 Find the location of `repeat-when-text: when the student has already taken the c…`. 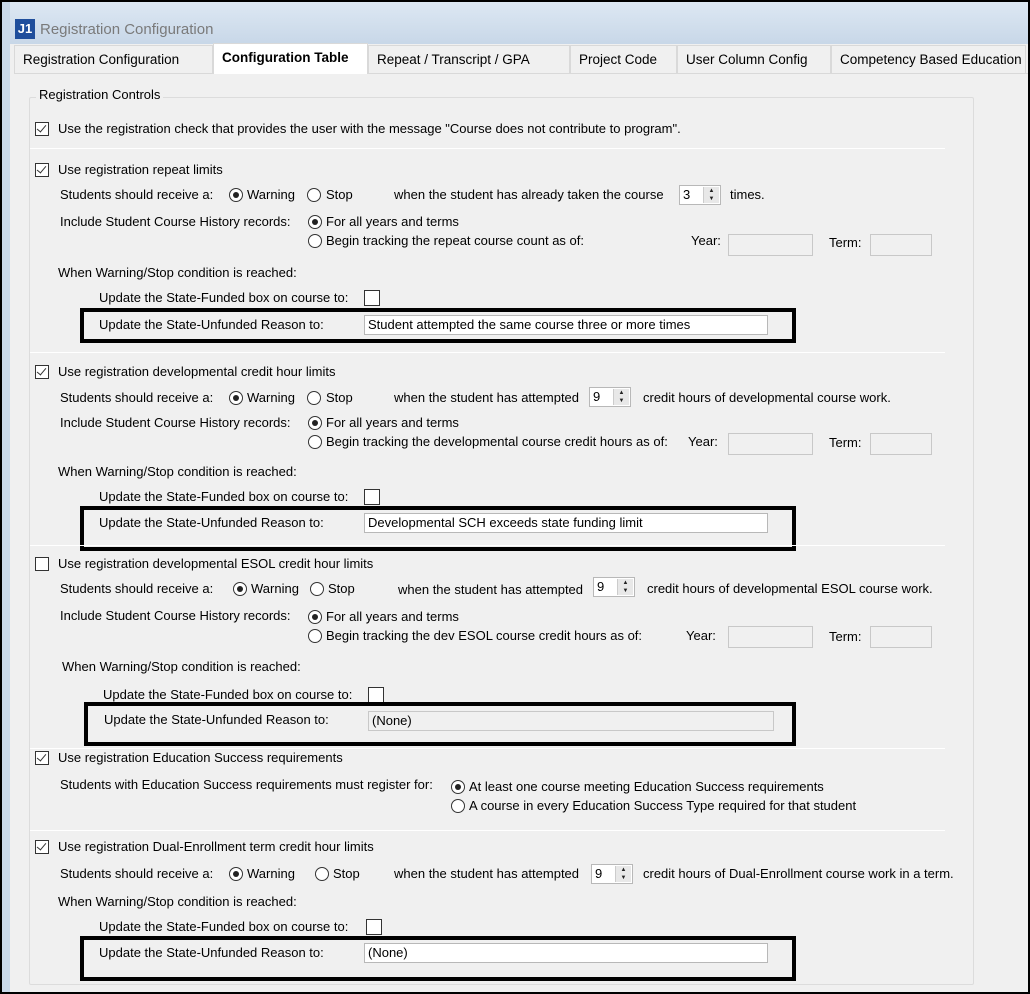

repeat-when-text: when the student has already taken the c… is located at coordinates (529, 194).